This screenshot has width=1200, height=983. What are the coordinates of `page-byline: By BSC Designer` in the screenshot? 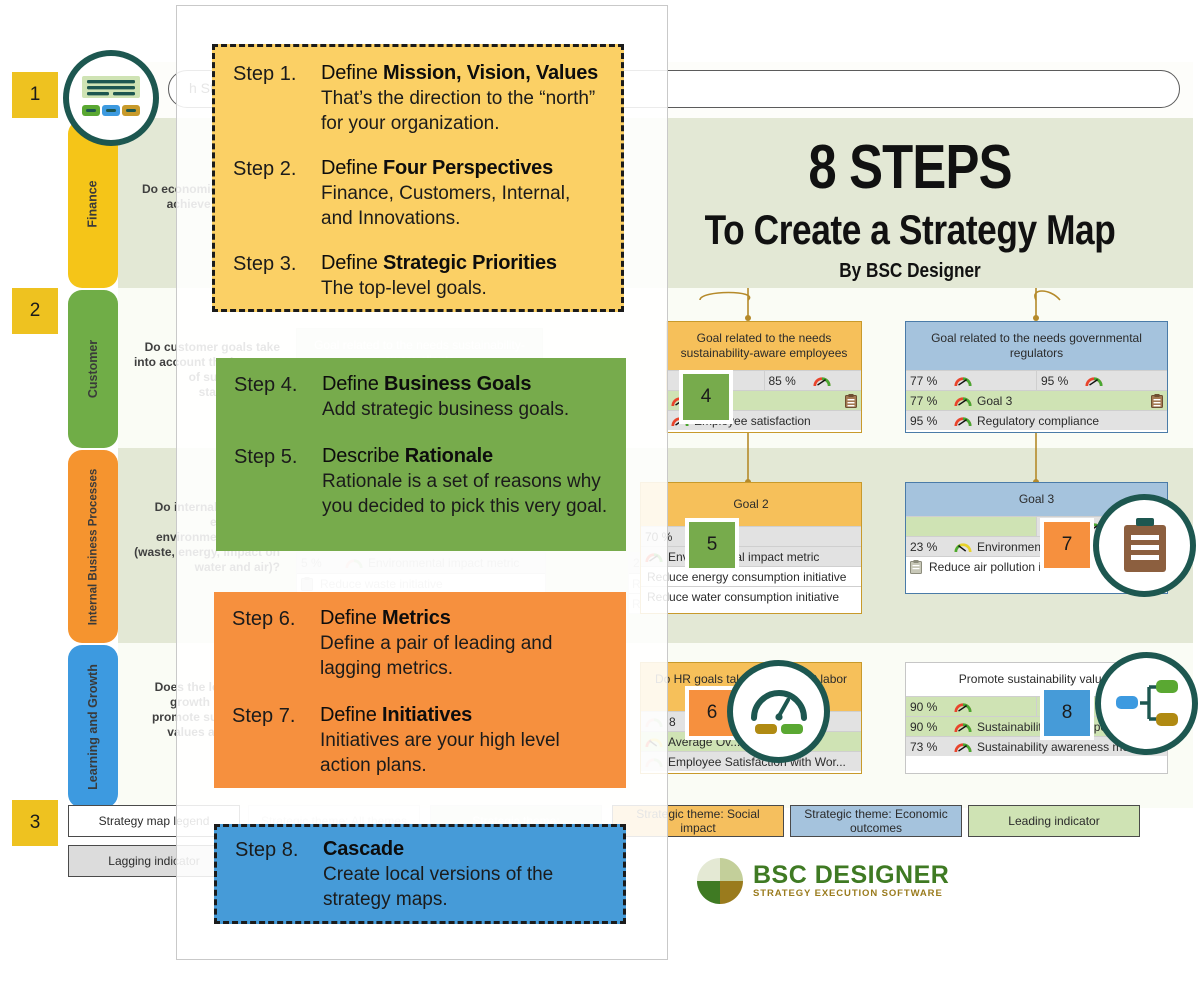 It's located at (910, 271).